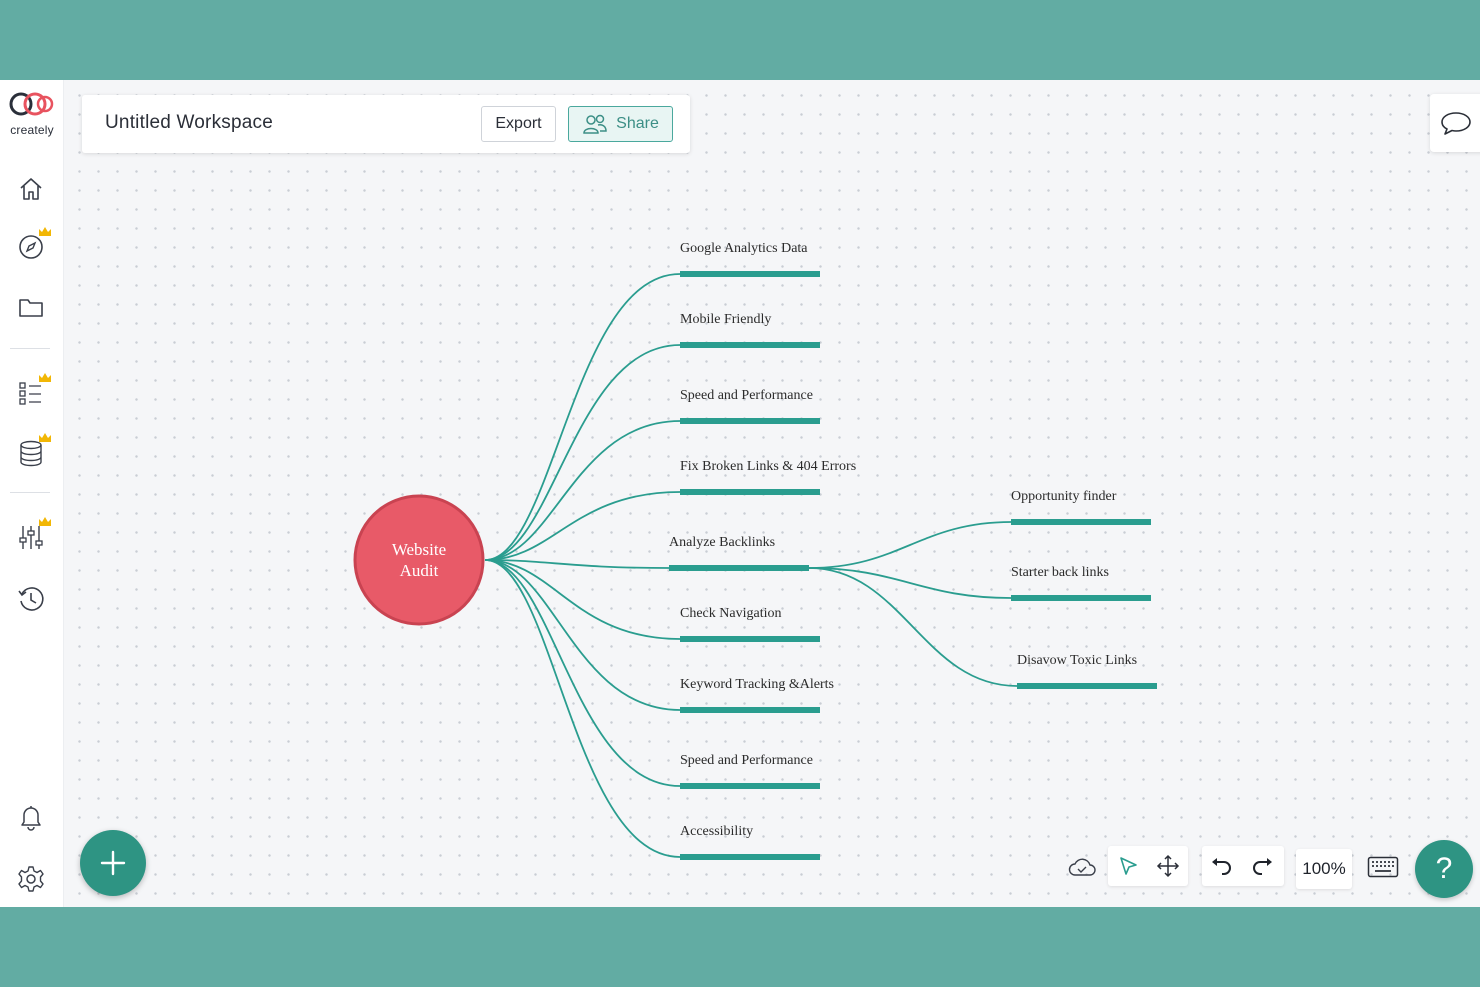 This screenshot has width=1480, height=987. I want to click on pointer-icon, so click(1128, 866).